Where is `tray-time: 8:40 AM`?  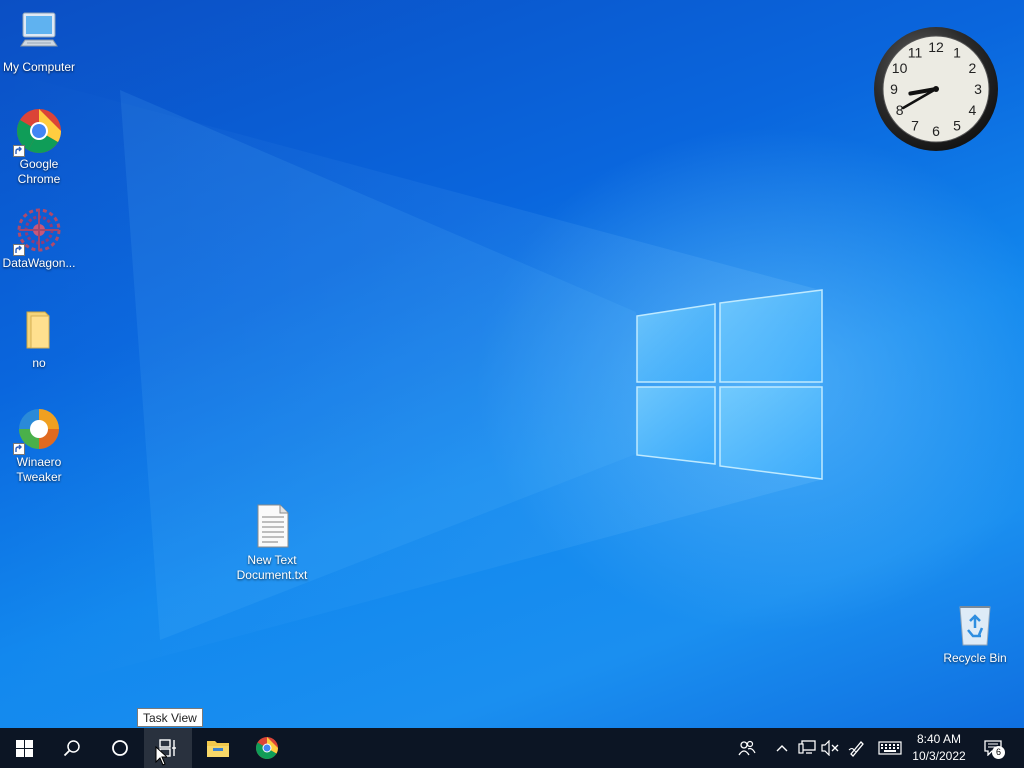 tray-time: 8:40 AM is located at coordinates (939, 739).